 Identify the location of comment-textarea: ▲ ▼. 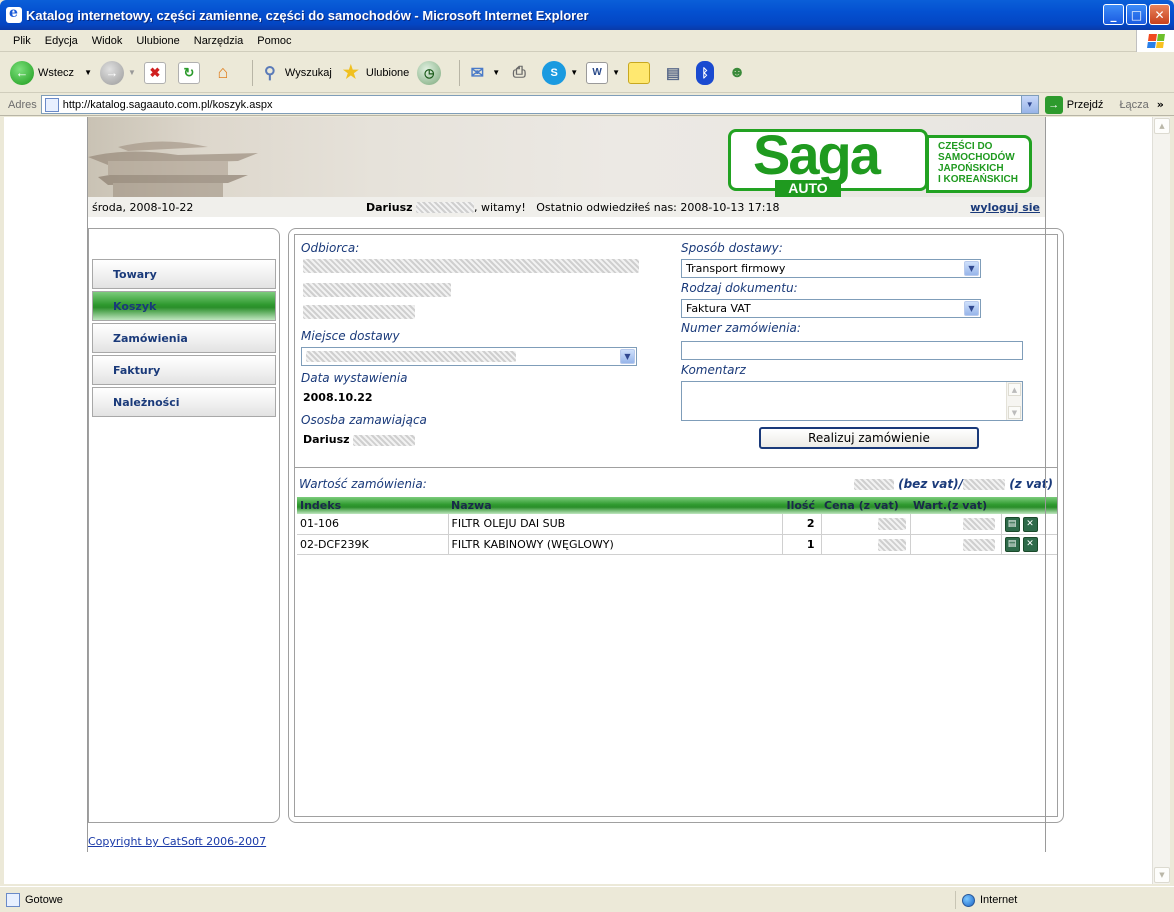
(852, 401).